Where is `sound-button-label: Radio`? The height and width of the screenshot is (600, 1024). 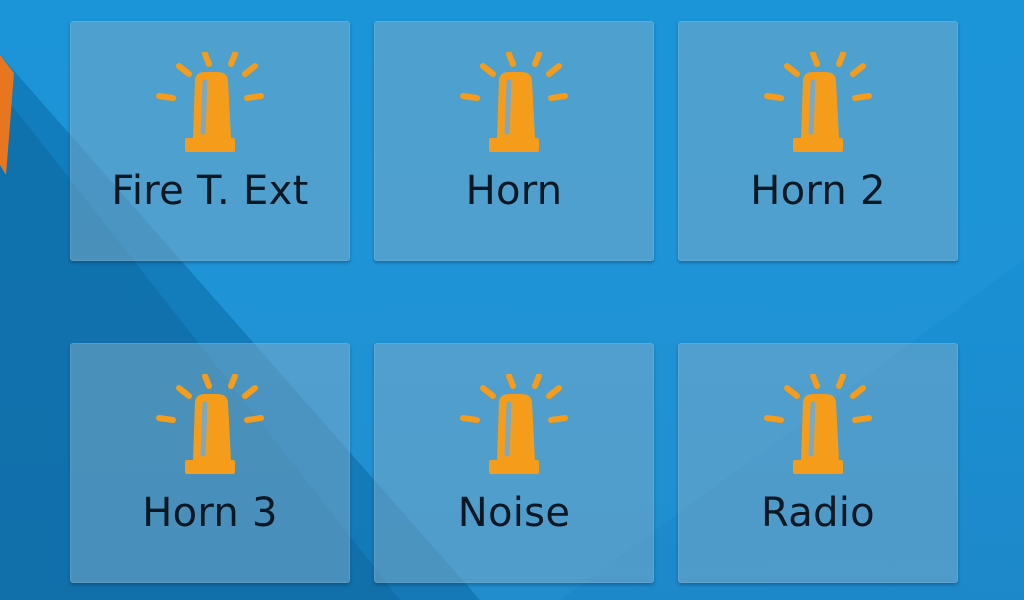
sound-button-label: Radio is located at coordinates (818, 513).